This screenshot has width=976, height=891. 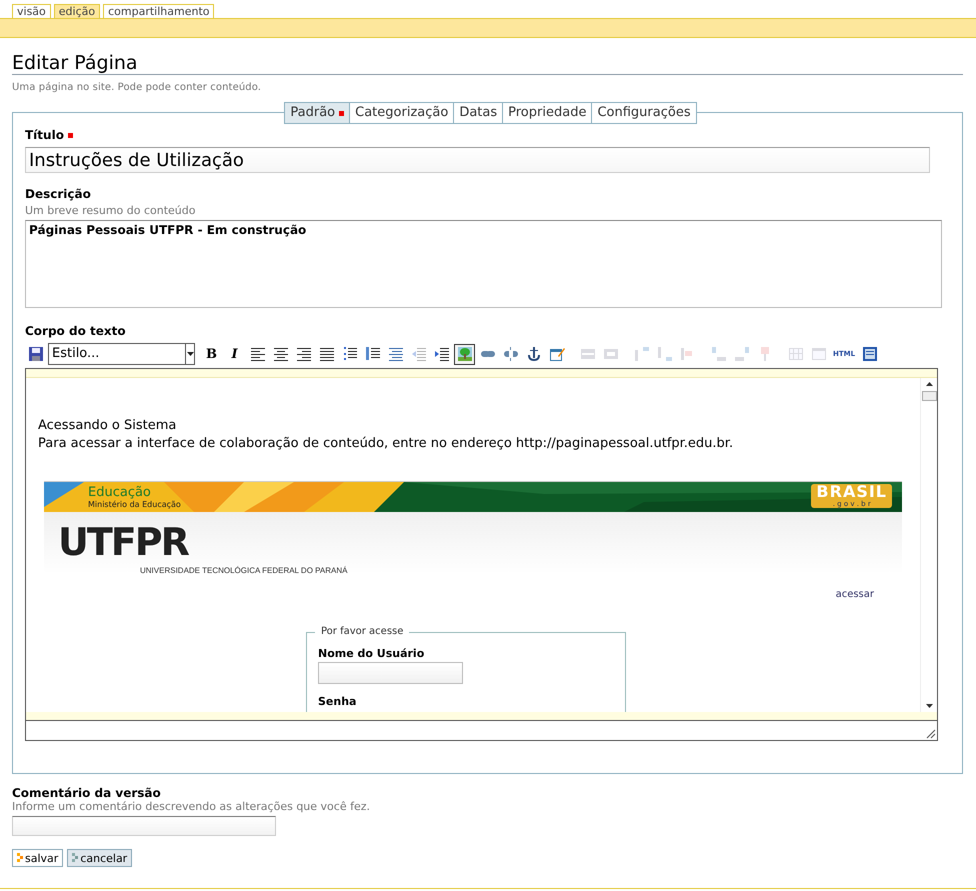 I want to click on down-arrow-icon, so click(x=929, y=706).